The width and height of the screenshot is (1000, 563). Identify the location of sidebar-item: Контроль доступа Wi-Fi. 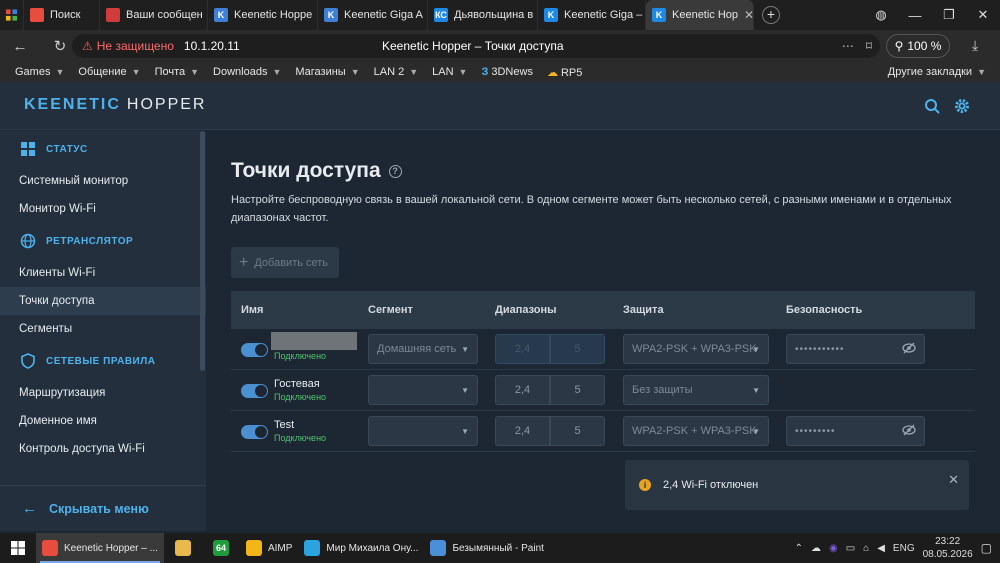
(103, 449).